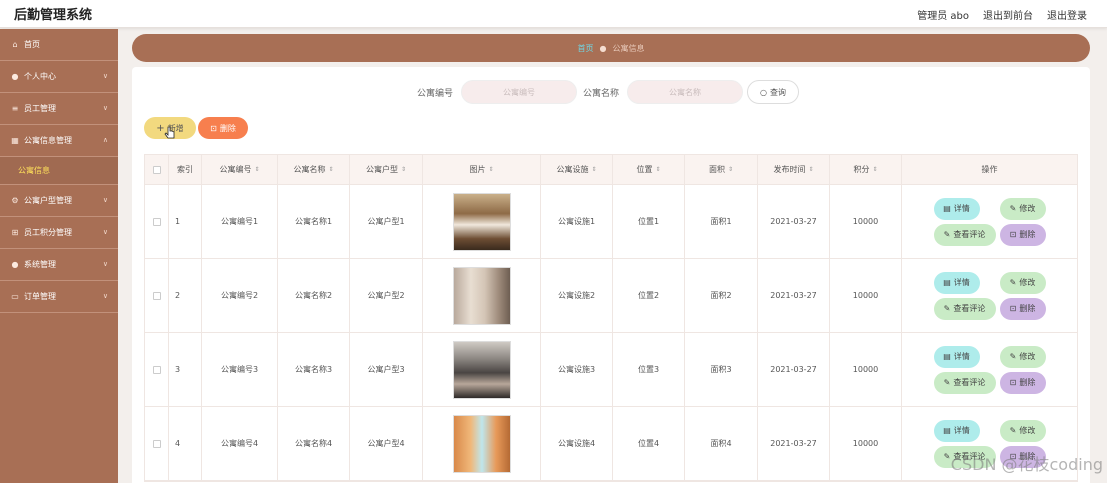  What do you see at coordinates (721, 169) in the screenshot?
I see `col-area: 面积 ⇕` at bounding box center [721, 169].